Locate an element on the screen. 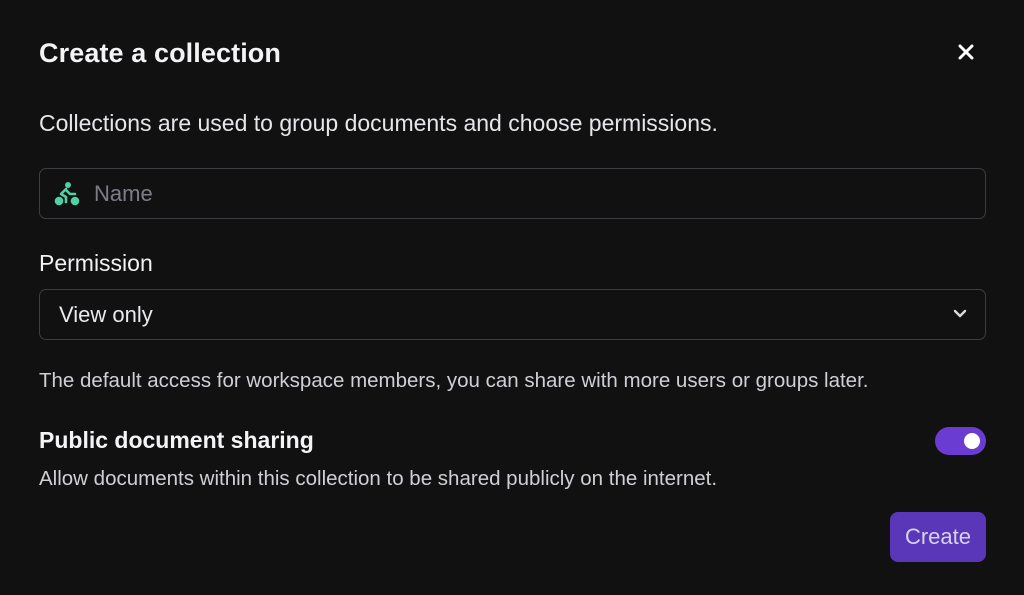 The image size is (1024, 595). public-sharing-toggle is located at coordinates (960, 441).